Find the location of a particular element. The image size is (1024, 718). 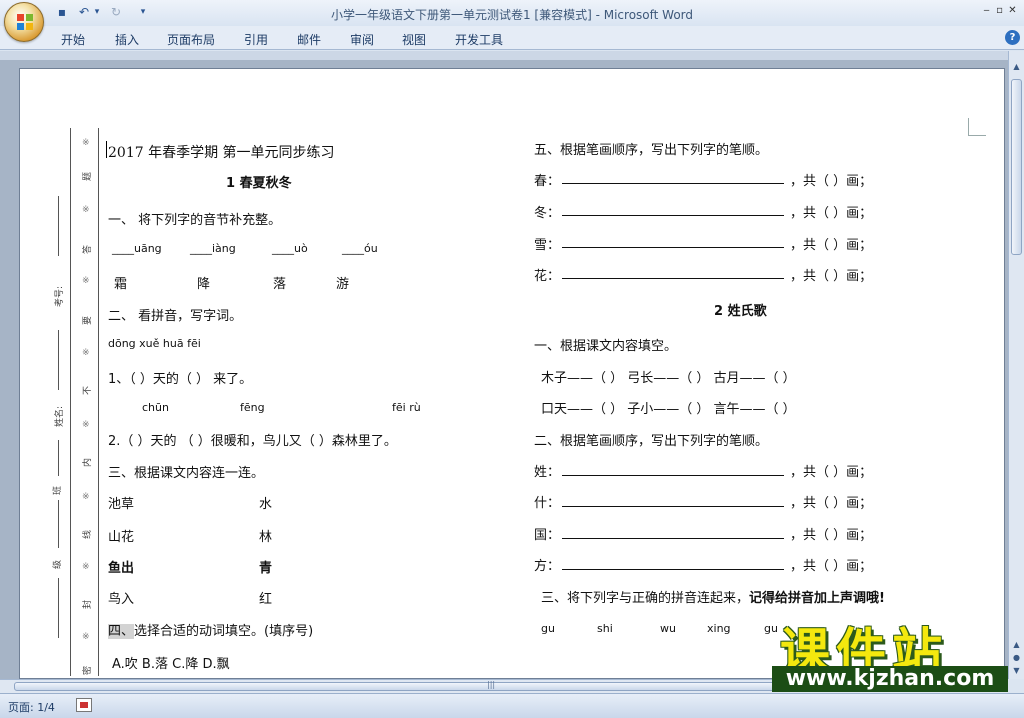

q1-char: 游 is located at coordinates (343, 284).